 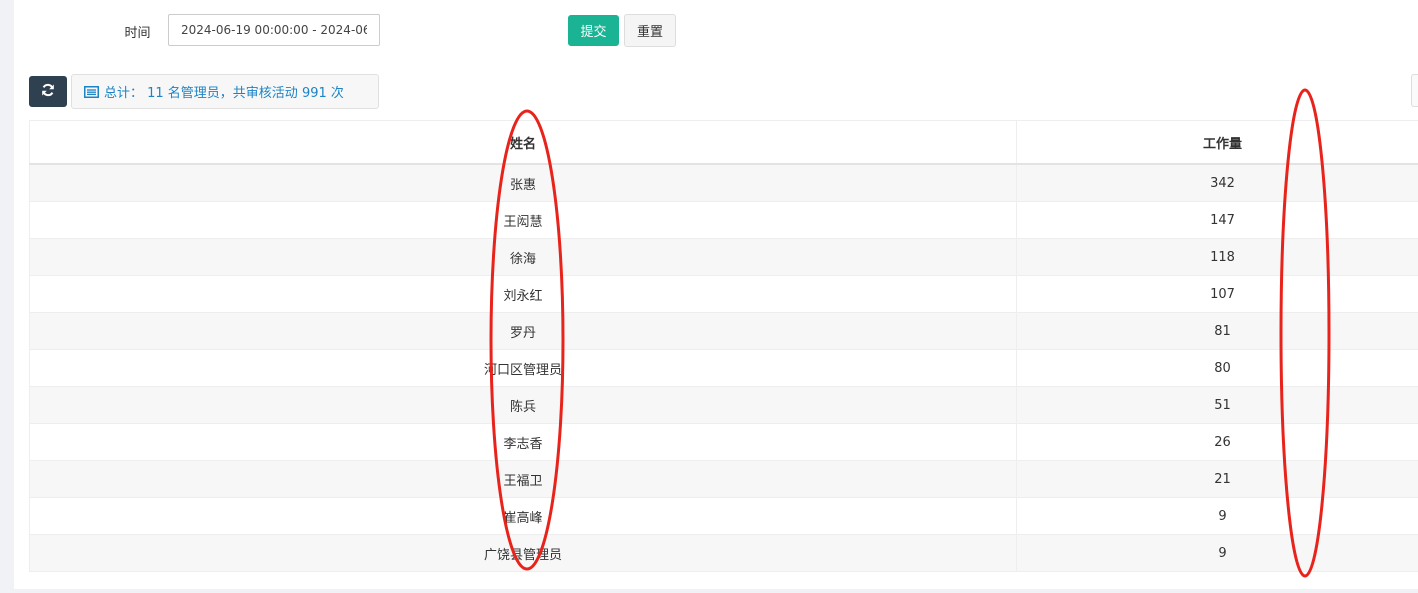 What do you see at coordinates (523, 257) in the screenshot?
I see `cell-name: 徐海` at bounding box center [523, 257].